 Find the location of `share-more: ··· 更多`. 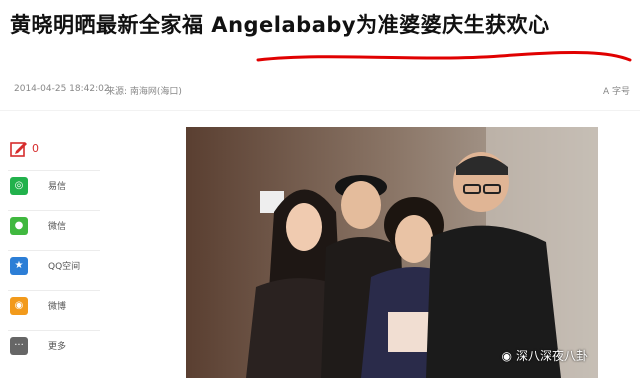

share-more: ··· 更多 is located at coordinates (54, 343).